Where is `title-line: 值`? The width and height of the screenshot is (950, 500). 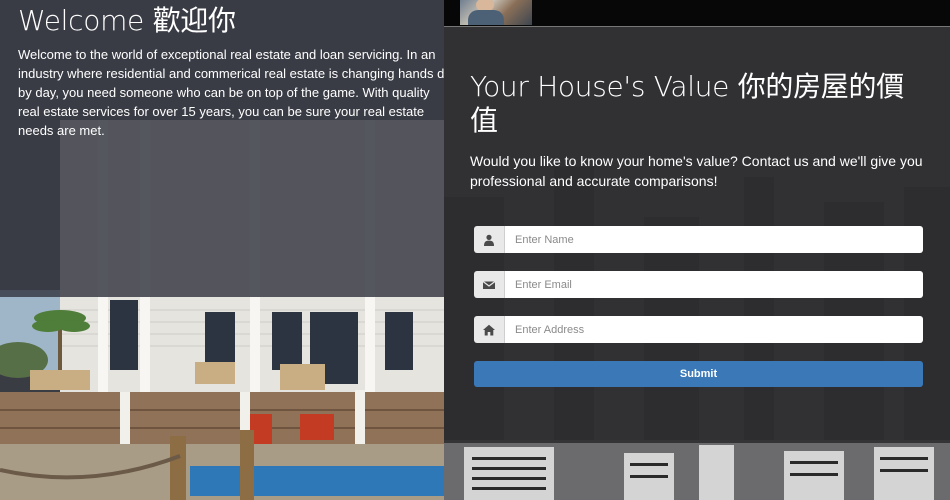
title-line: 值 is located at coordinates (484, 120).